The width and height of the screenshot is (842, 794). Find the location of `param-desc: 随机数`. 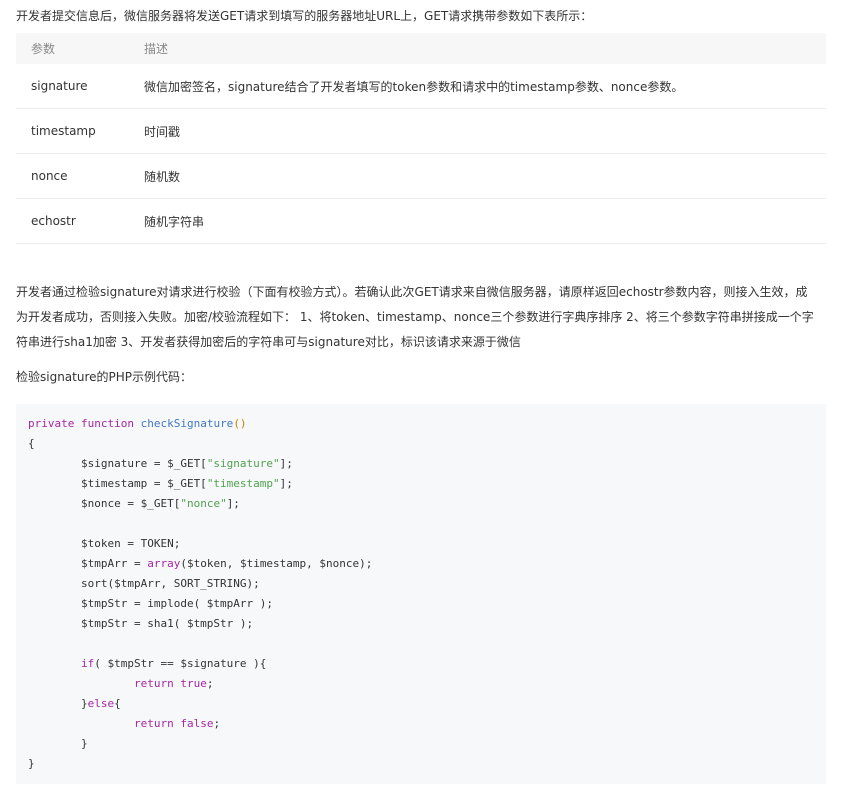

param-desc: 随机数 is located at coordinates (477, 176).